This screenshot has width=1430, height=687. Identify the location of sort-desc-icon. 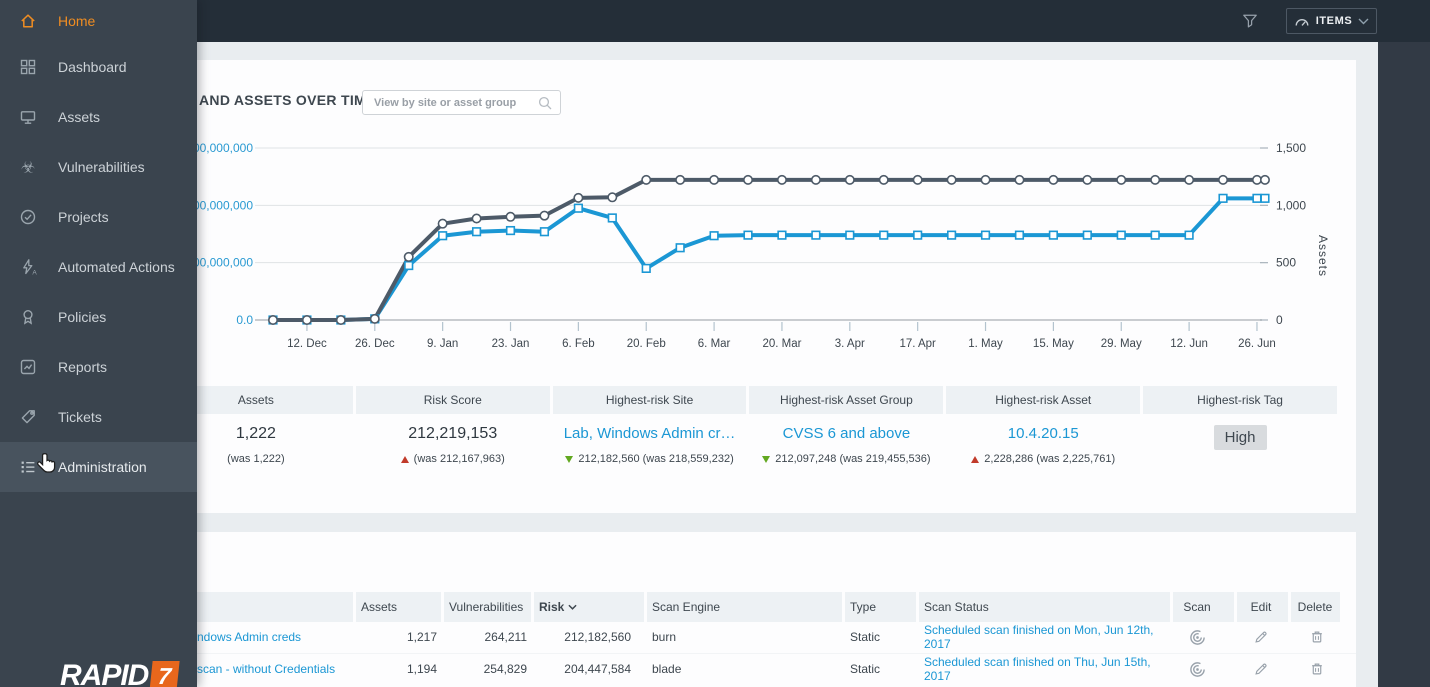
(572, 607).